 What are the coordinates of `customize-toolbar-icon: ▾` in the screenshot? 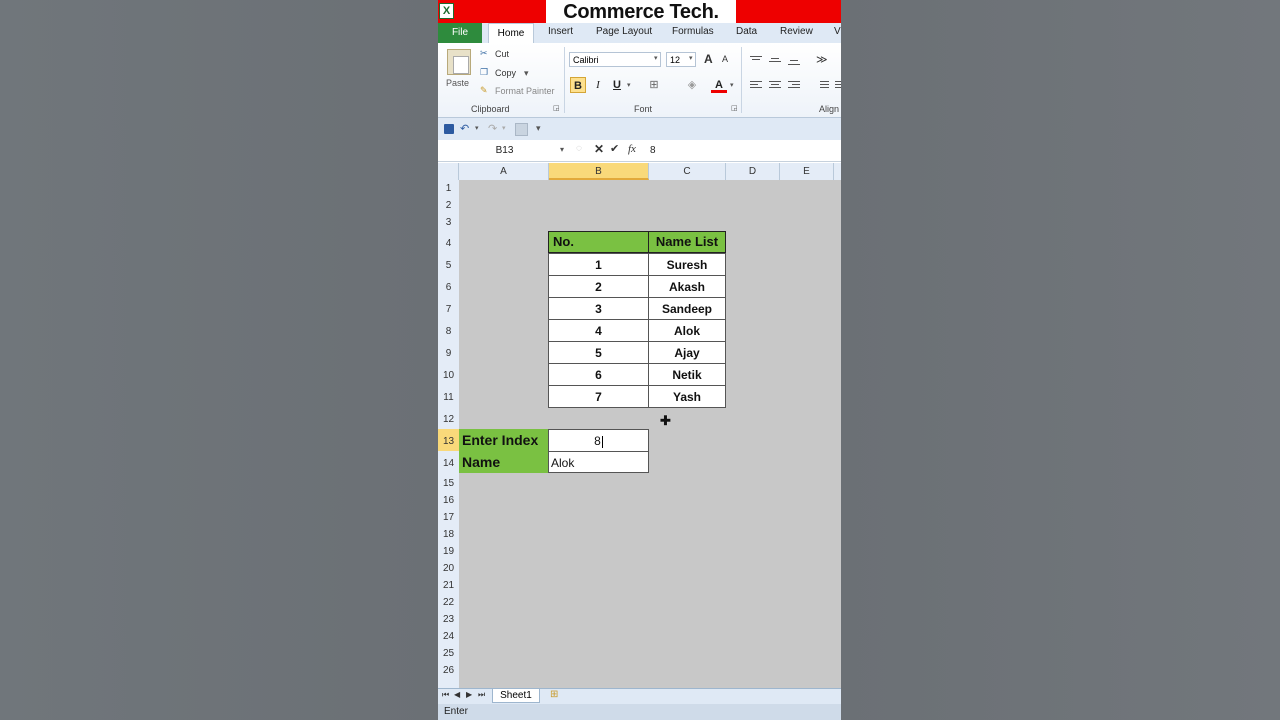 It's located at (538, 128).